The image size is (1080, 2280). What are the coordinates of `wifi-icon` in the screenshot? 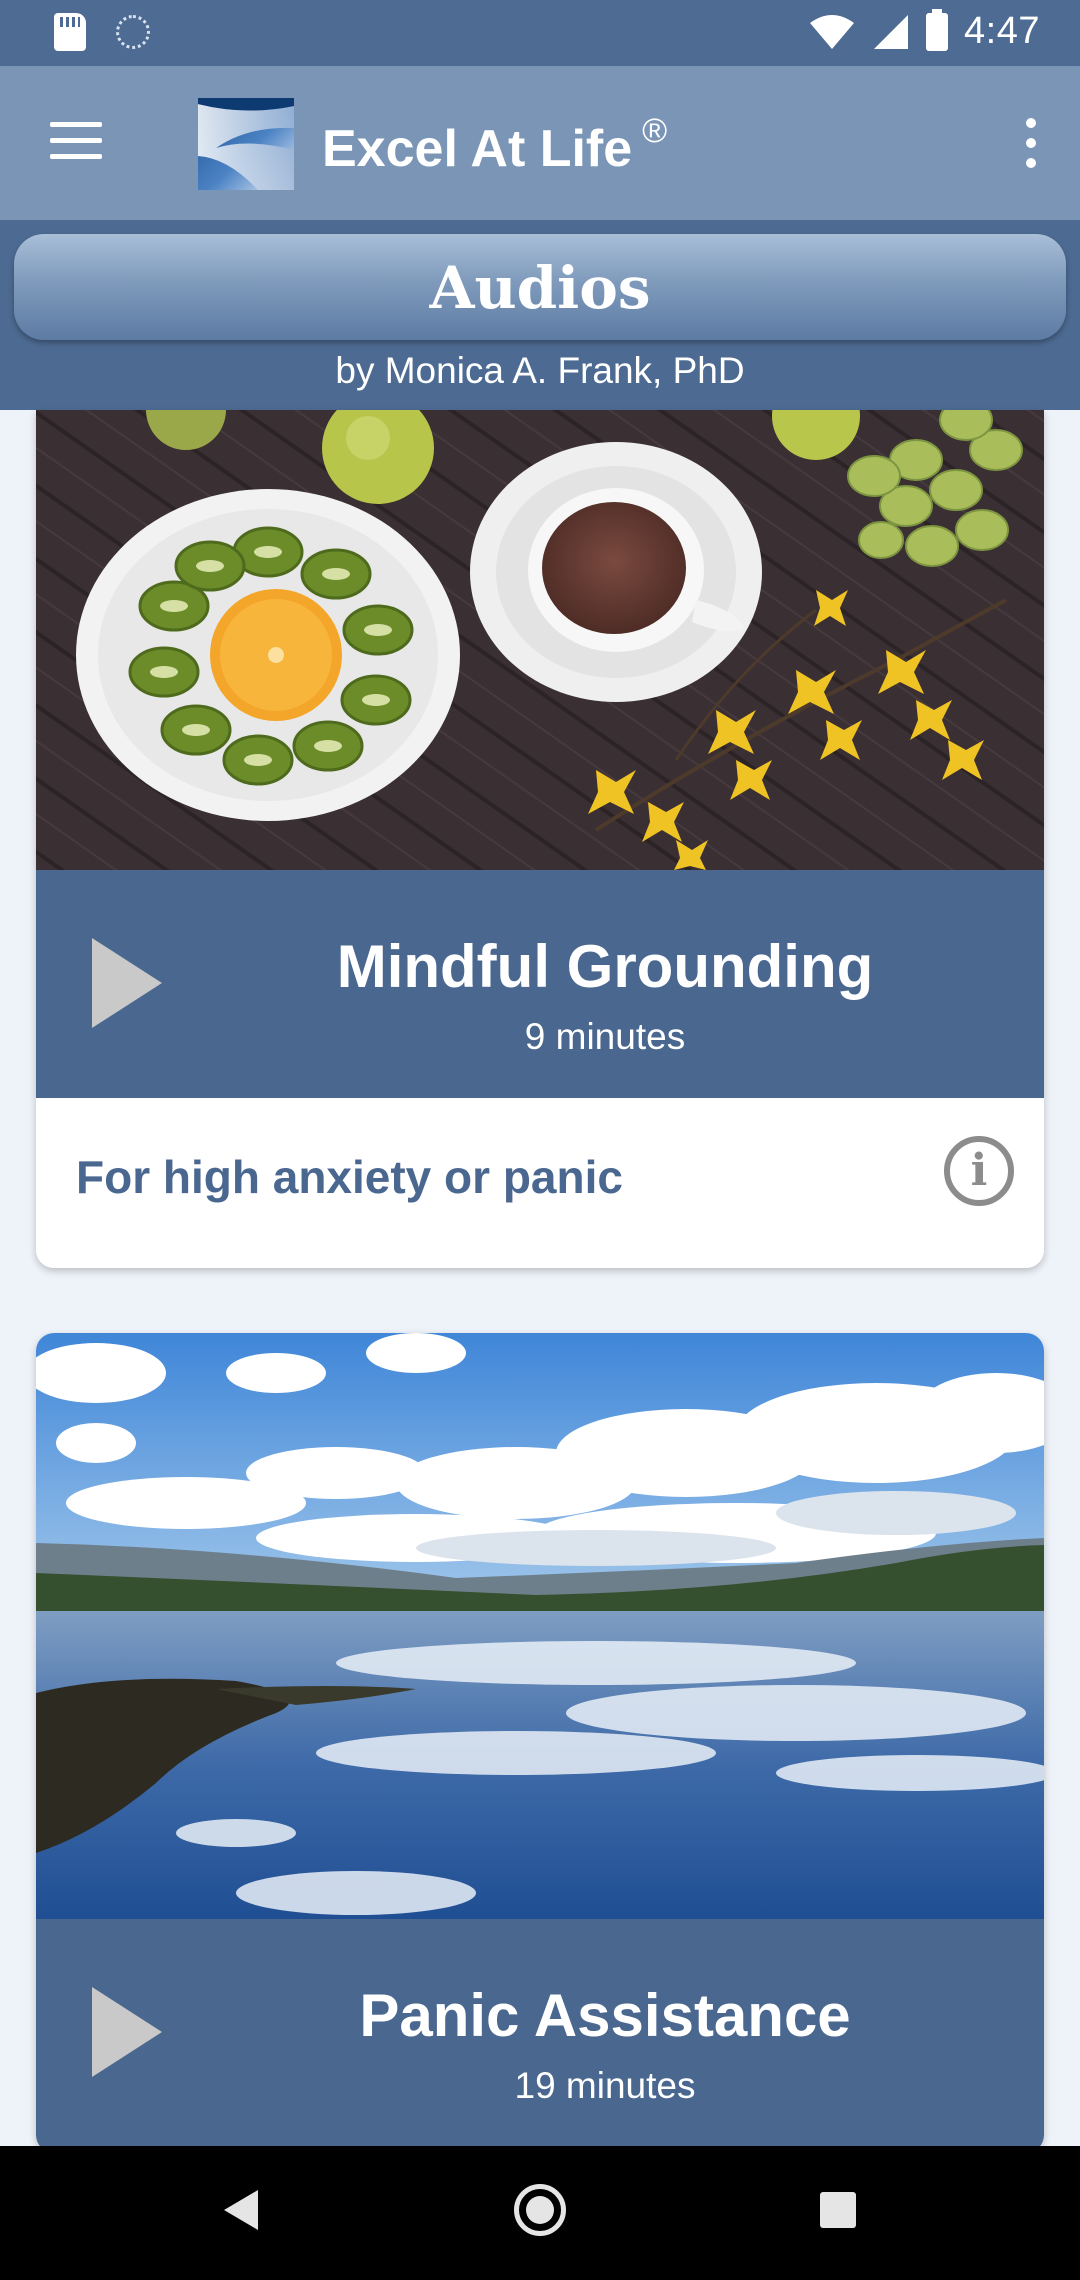 It's located at (832, 31).